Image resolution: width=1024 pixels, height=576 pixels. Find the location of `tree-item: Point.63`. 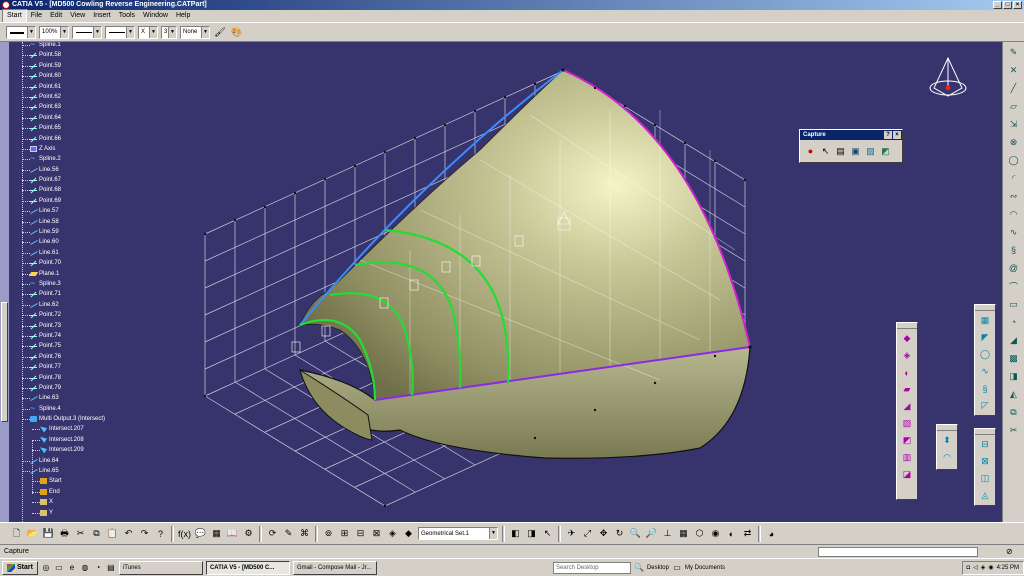

tree-item: Point.63 is located at coordinates (70, 107).